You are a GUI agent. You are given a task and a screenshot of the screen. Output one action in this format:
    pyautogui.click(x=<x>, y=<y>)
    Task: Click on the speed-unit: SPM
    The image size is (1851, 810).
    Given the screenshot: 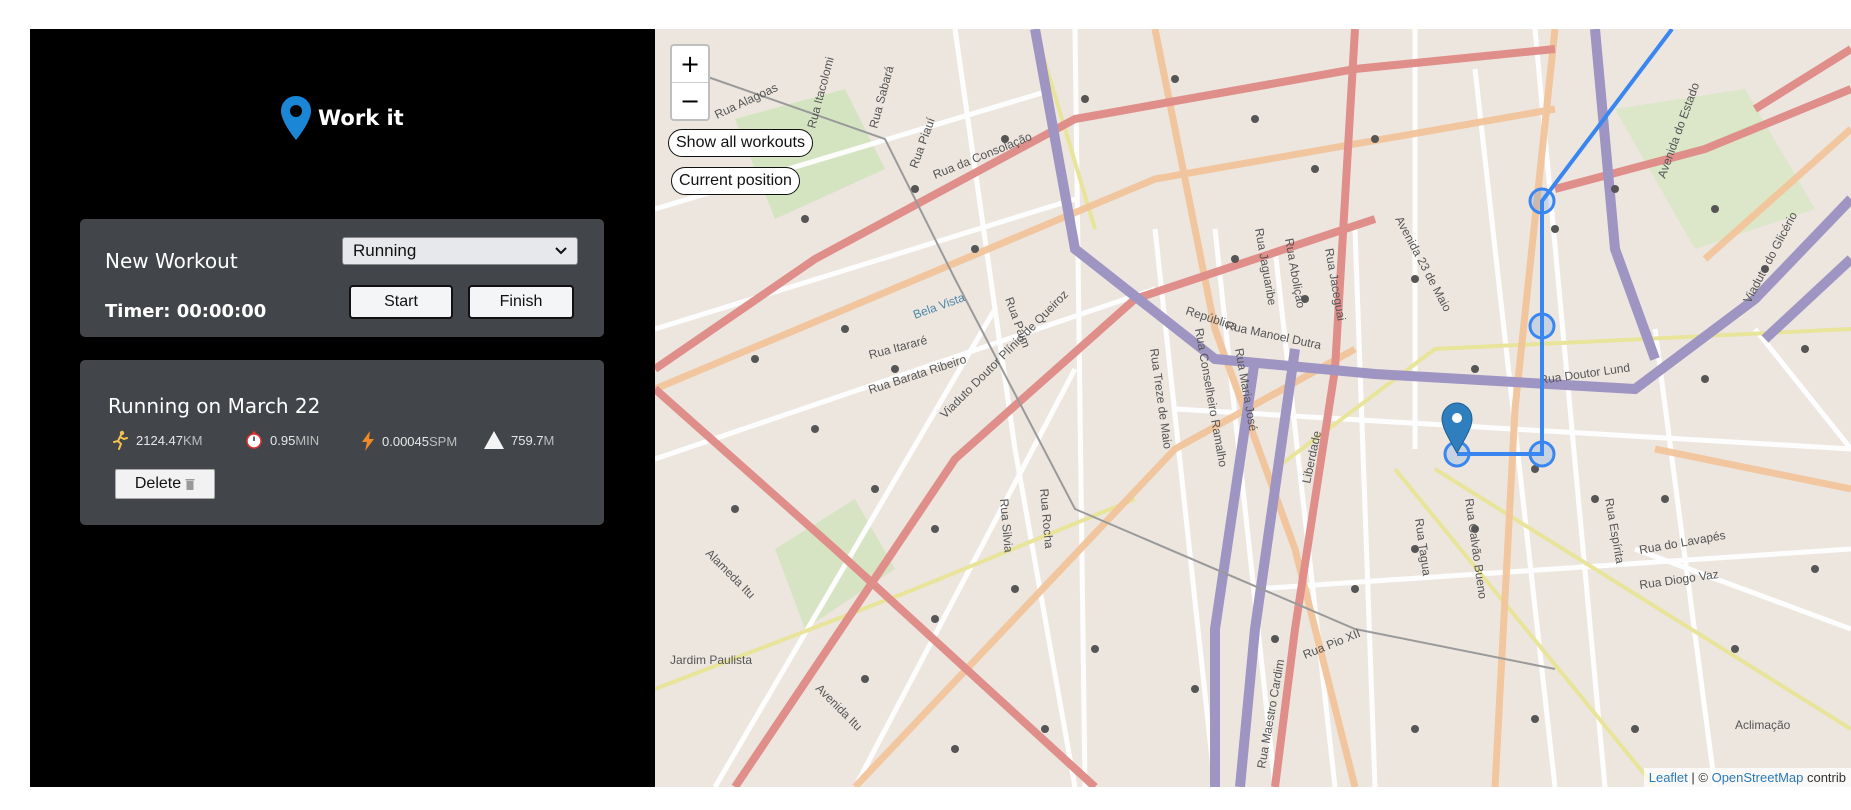 What is the action you would take?
    pyautogui.click(x=443, y=441)
    